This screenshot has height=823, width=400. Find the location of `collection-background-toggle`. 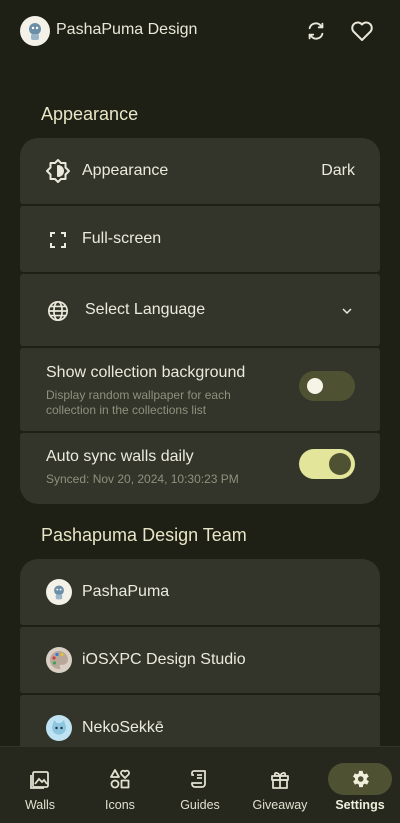

collection-background-toggle is located at coordinates (327, 386).